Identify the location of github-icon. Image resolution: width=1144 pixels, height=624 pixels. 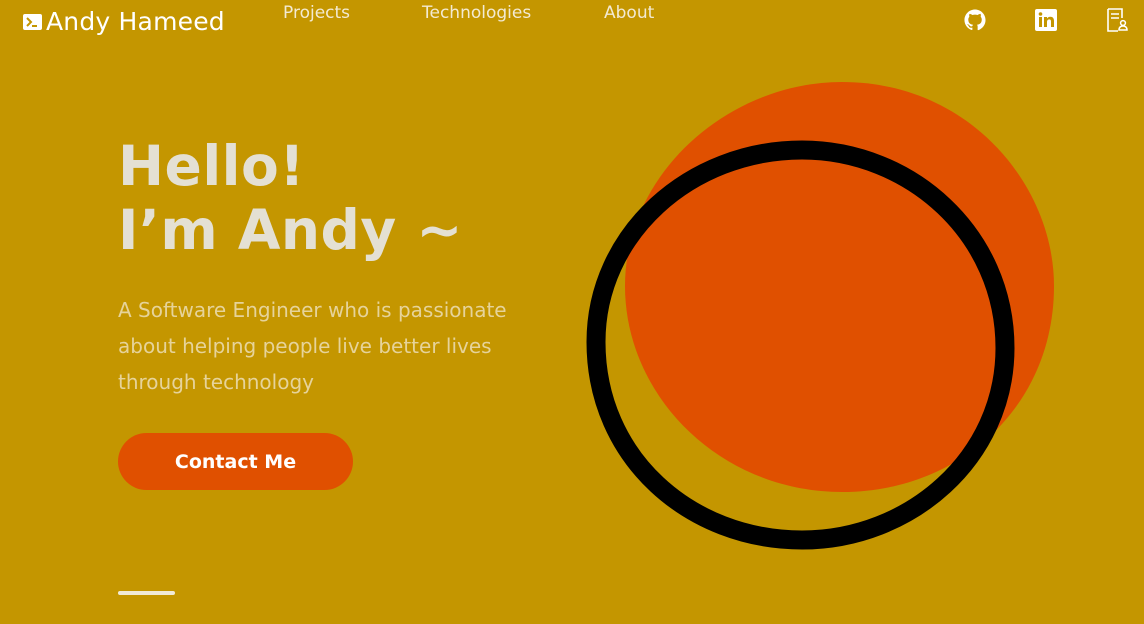
(975, 20).